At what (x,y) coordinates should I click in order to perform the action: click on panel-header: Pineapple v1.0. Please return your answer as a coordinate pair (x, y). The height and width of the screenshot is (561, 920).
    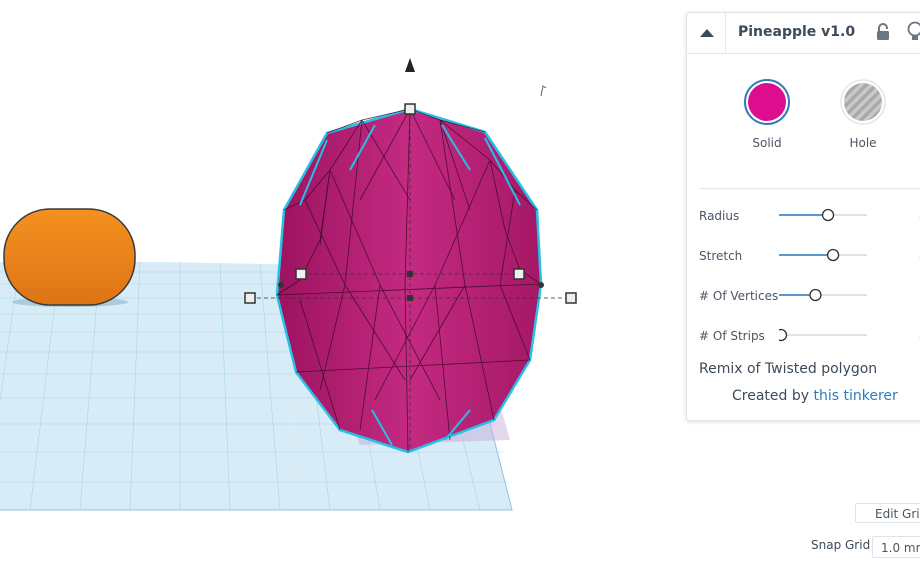
    Looking at the image, I should click on (803, 33).